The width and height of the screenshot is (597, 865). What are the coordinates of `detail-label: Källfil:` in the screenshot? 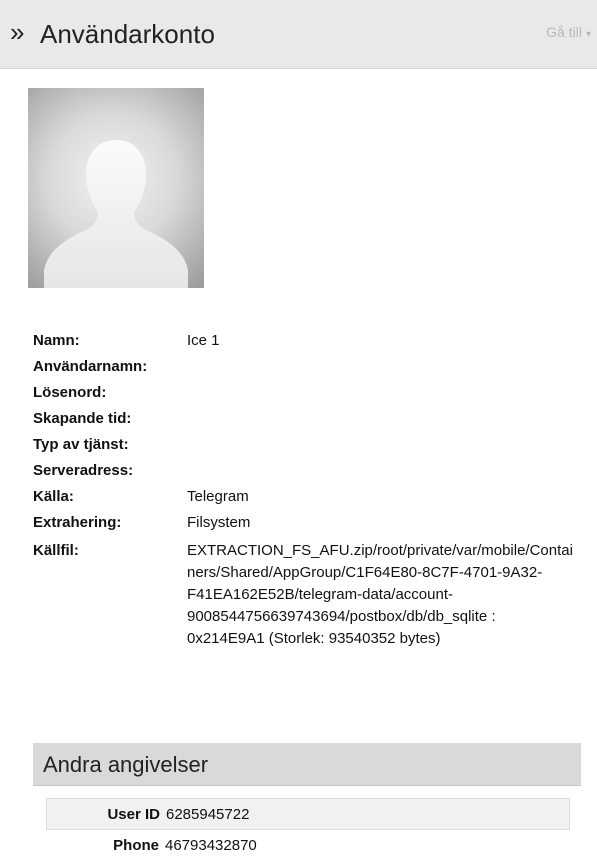 It's located at (56, 550).